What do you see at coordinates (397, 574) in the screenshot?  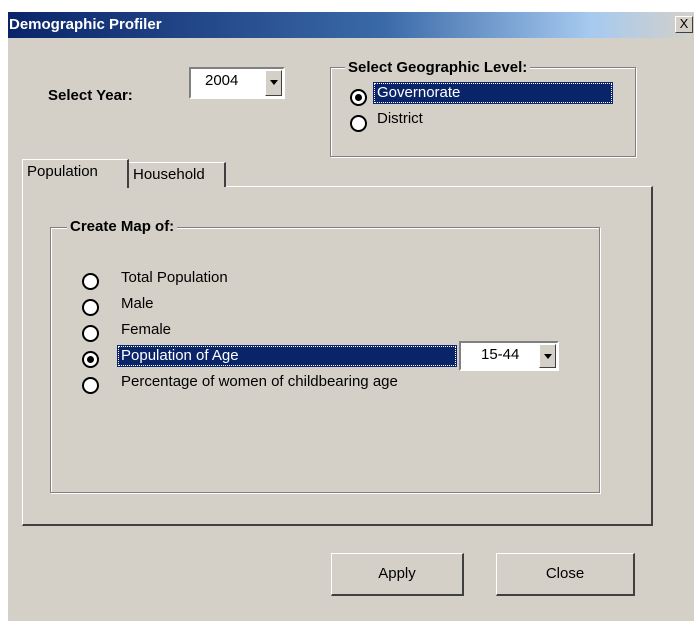 I see `apply-button: Apply` at bounding box center [397, 574].